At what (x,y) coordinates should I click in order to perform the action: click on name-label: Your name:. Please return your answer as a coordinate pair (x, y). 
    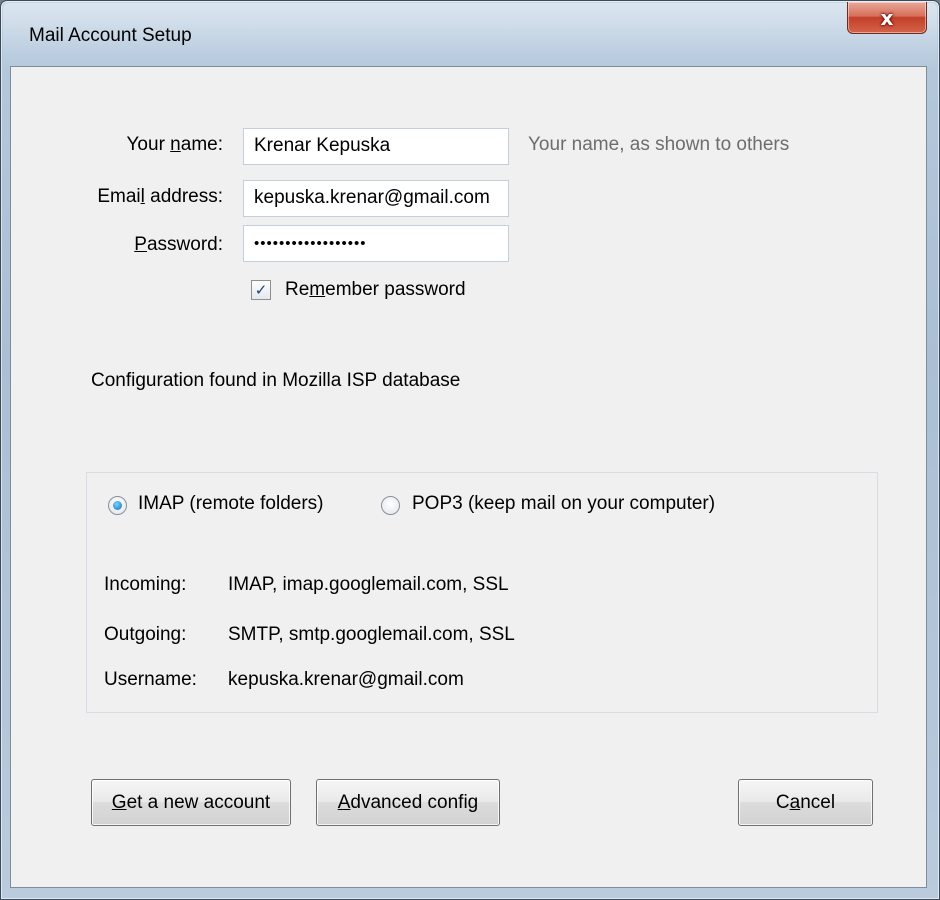
    Looking at the image, I should click on (175, 144).